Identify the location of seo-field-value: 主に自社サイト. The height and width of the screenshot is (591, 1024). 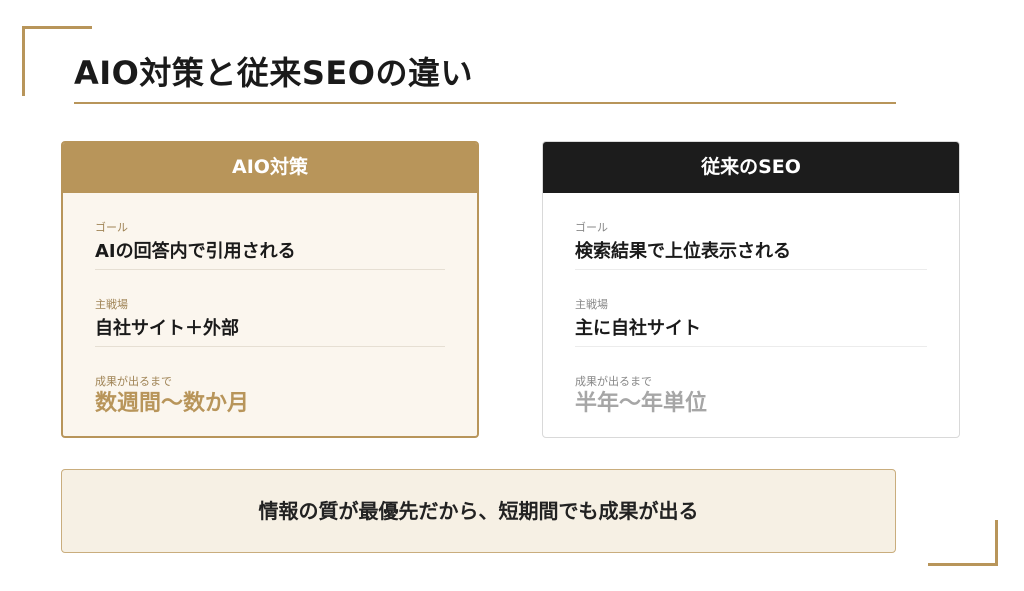
(638, 328).